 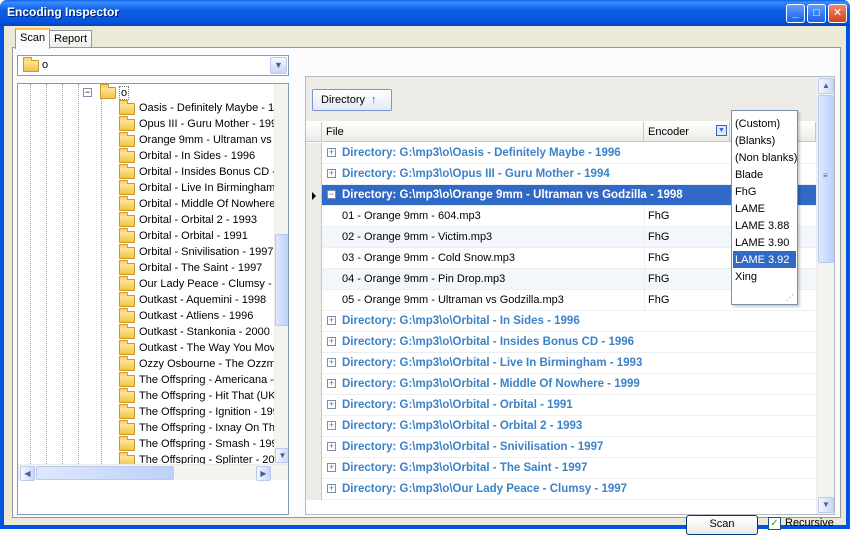 I want to click on filter-option: FhG, so click(x=764, y=191).